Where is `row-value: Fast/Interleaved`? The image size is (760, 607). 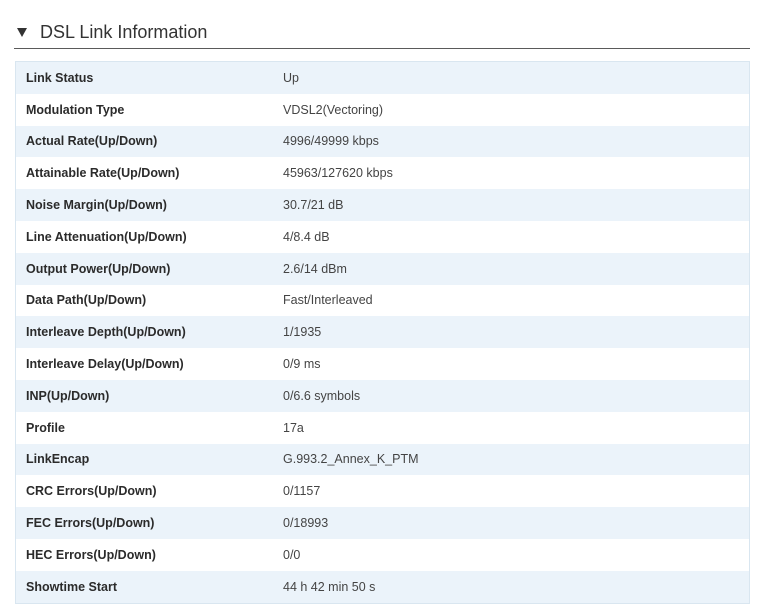
row-value: Fast/Interleaved is located at coordinates (328, 300).